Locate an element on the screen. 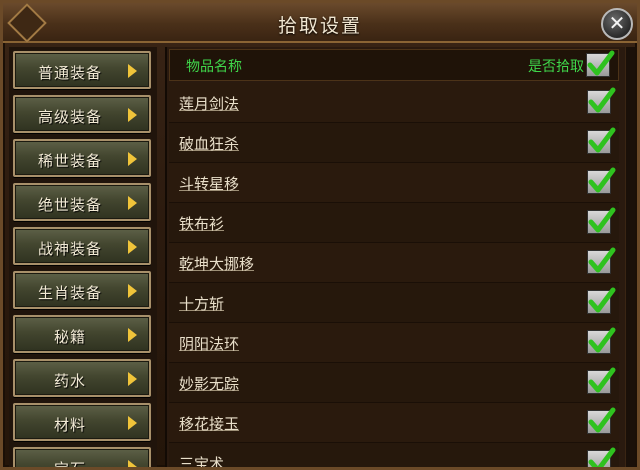 The image size is (640, 470). item-row: 十方斩 is located at coordinates (394, 303).